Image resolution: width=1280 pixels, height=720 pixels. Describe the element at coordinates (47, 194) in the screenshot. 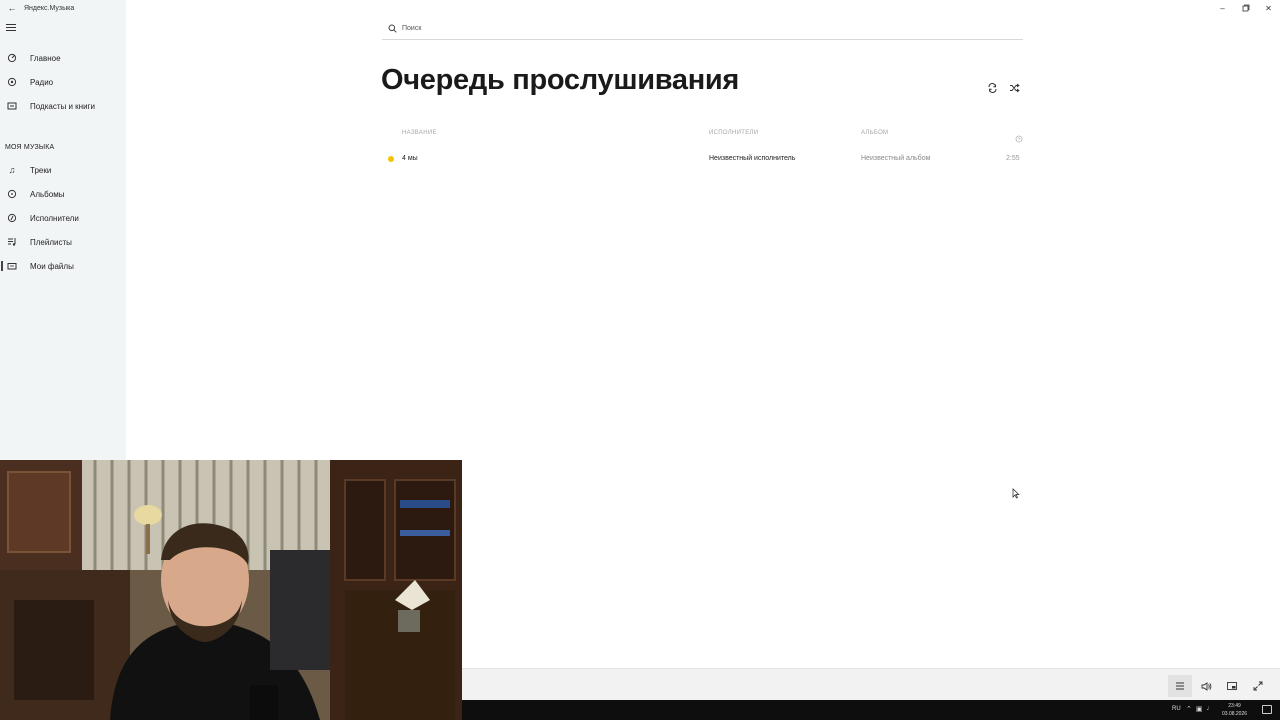

I see `sidebar-item-label: Альбомы` at that location.